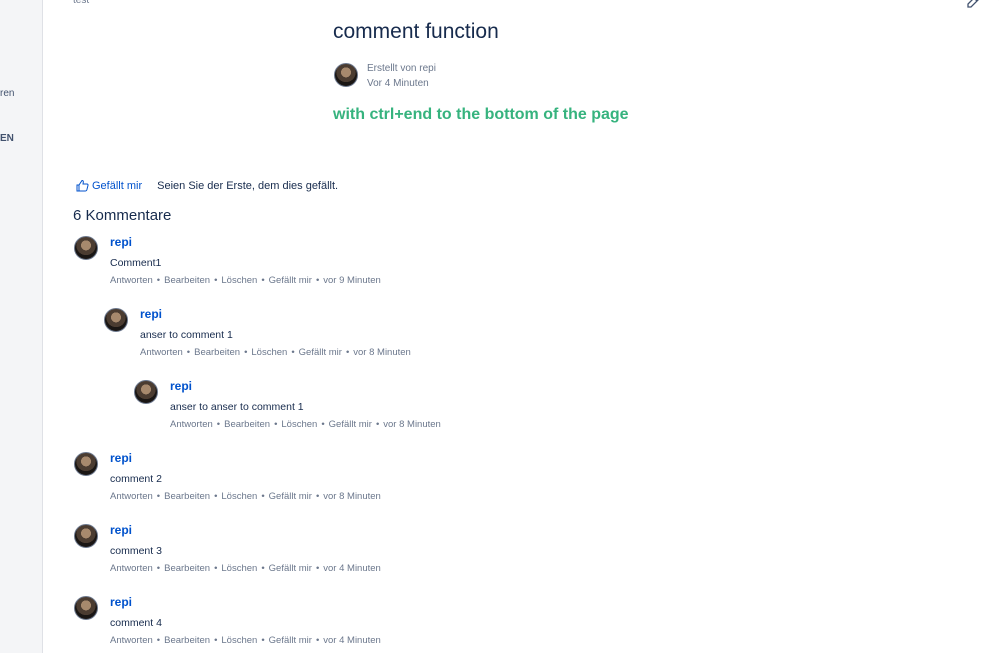  I want to click on thumbs-up-icon, so click(82, 185).